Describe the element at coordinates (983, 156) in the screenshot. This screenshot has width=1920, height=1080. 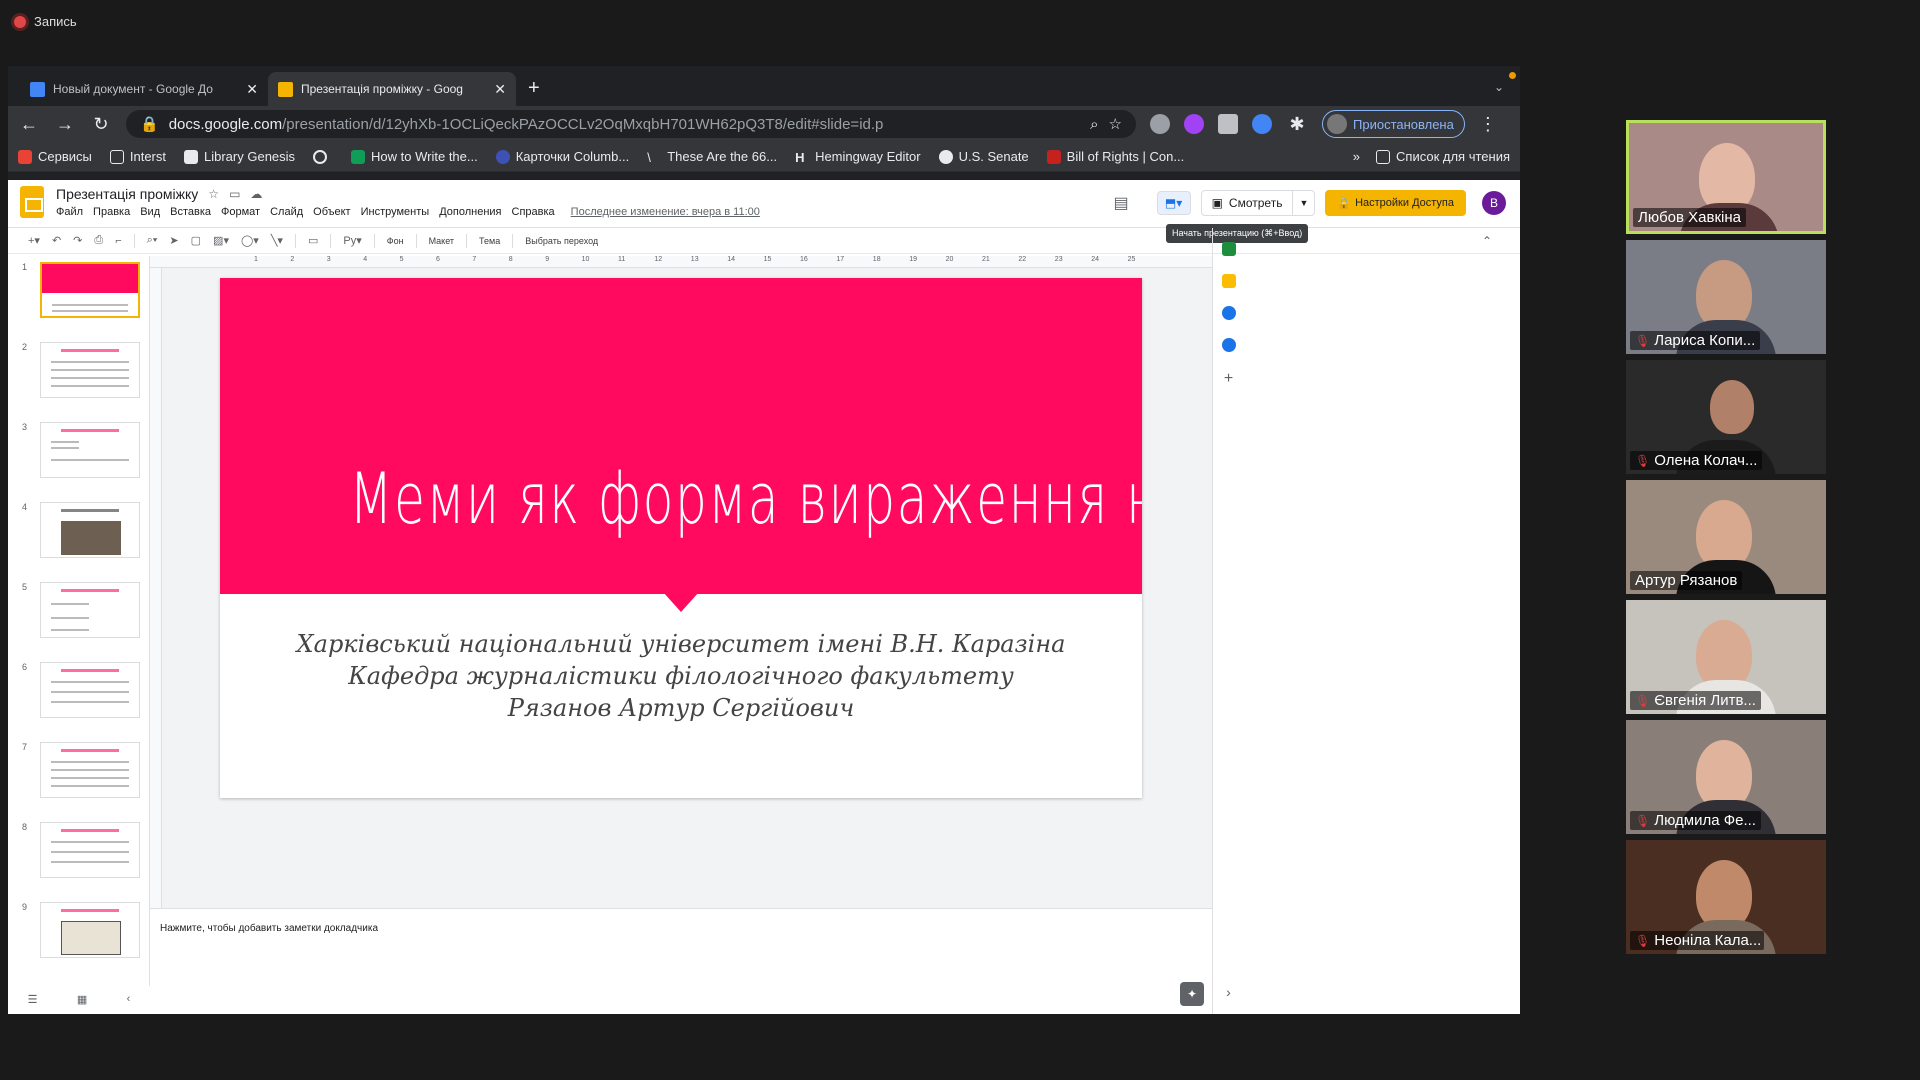
I see `bookmark-senate: U.S. Senate` at that location.